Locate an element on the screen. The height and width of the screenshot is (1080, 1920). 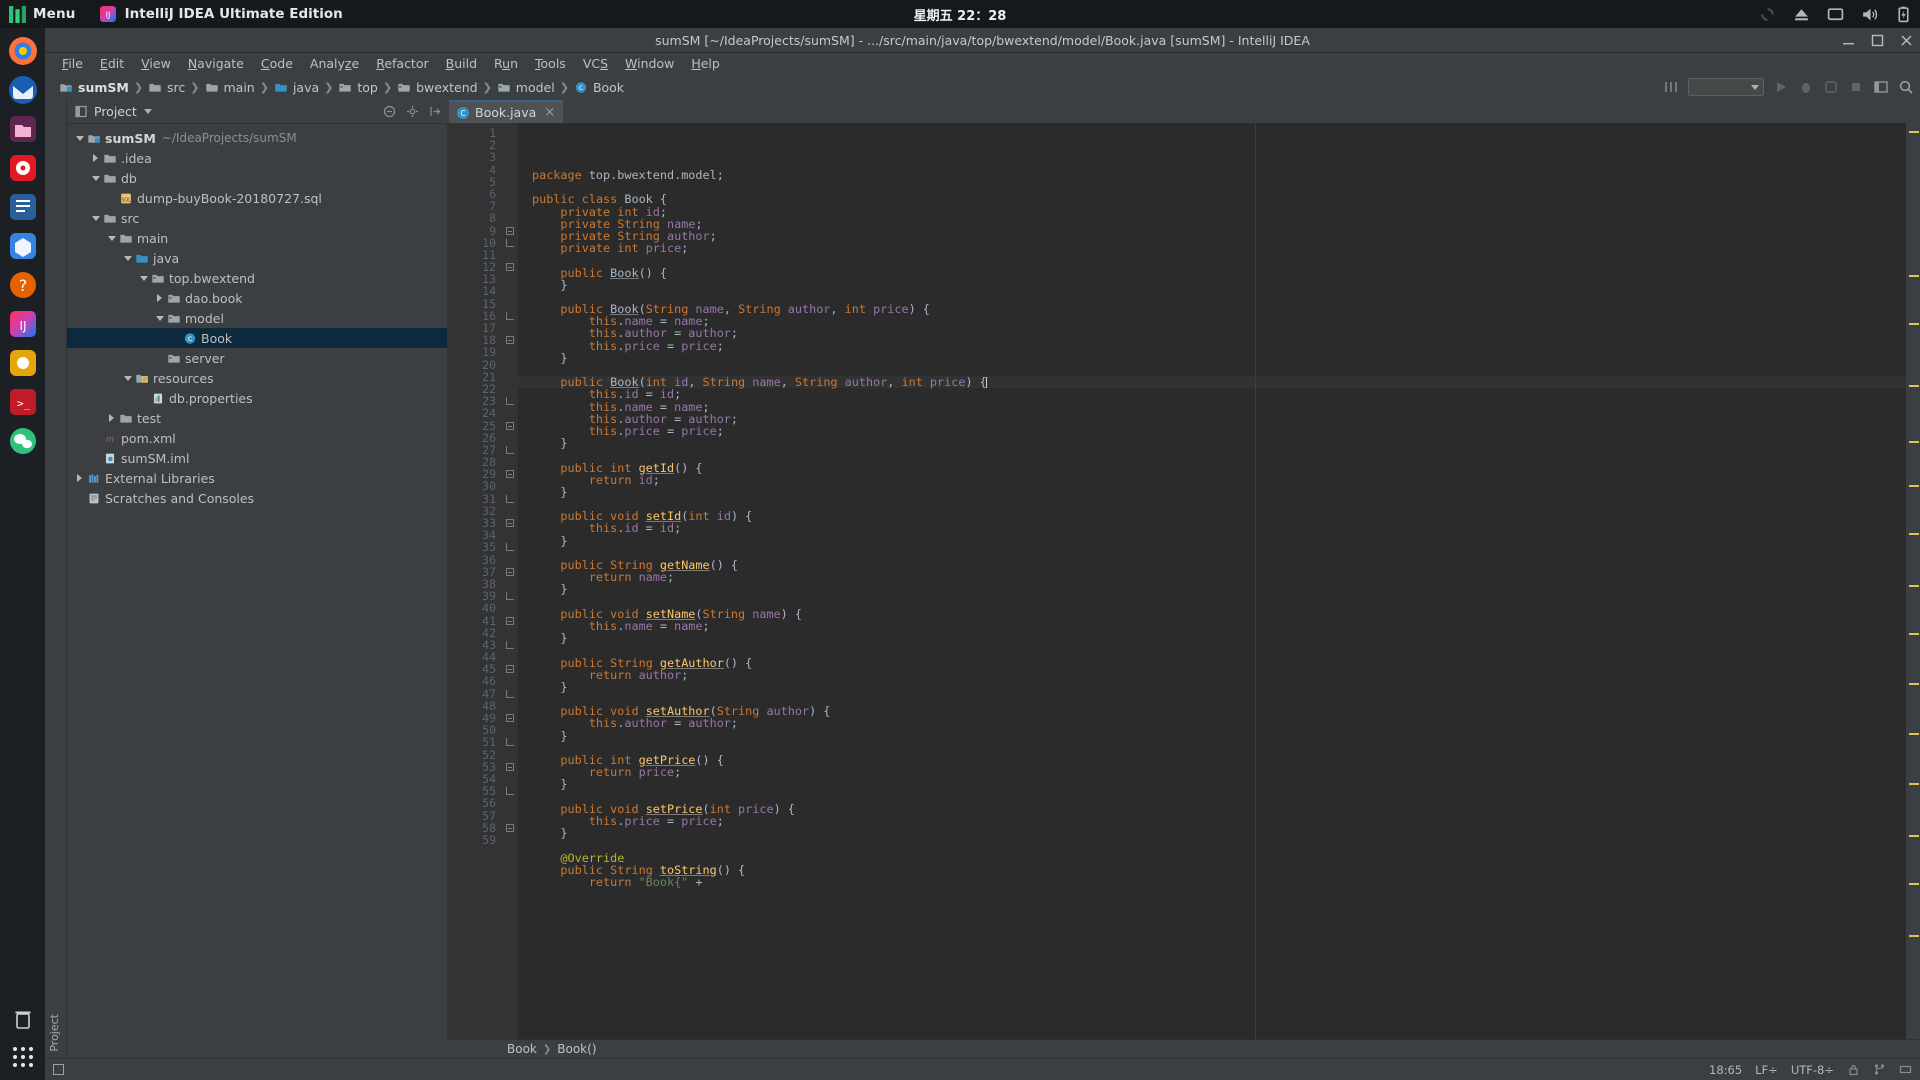
breadcrumb-class: Book is located at coordinates (522, 1049).